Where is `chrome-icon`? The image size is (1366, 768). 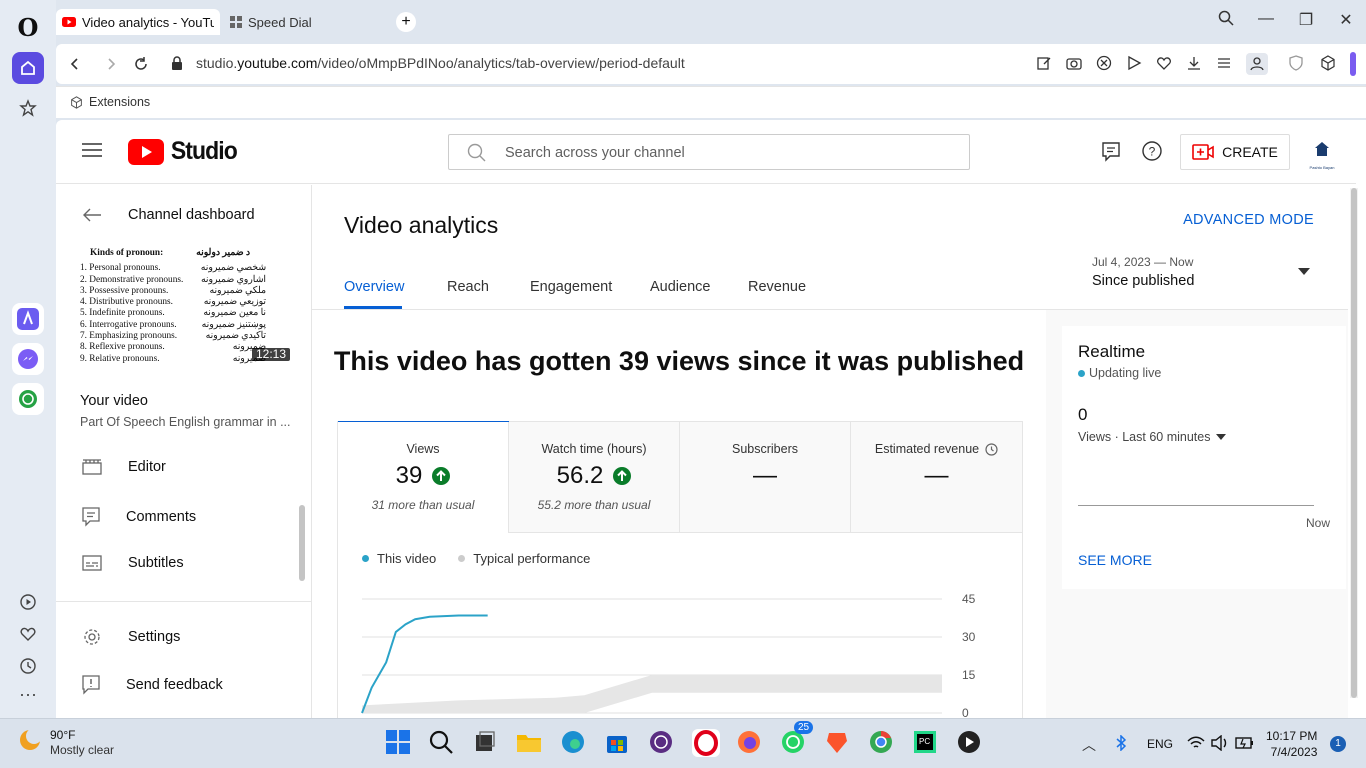
chrome-icon is located at coordinates (882, 743).